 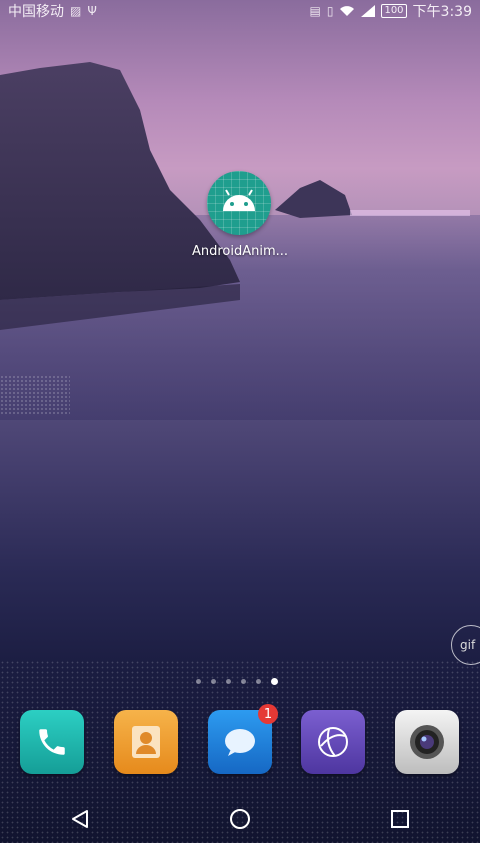 I want to click on message-icon, so click(x=240, y=742).